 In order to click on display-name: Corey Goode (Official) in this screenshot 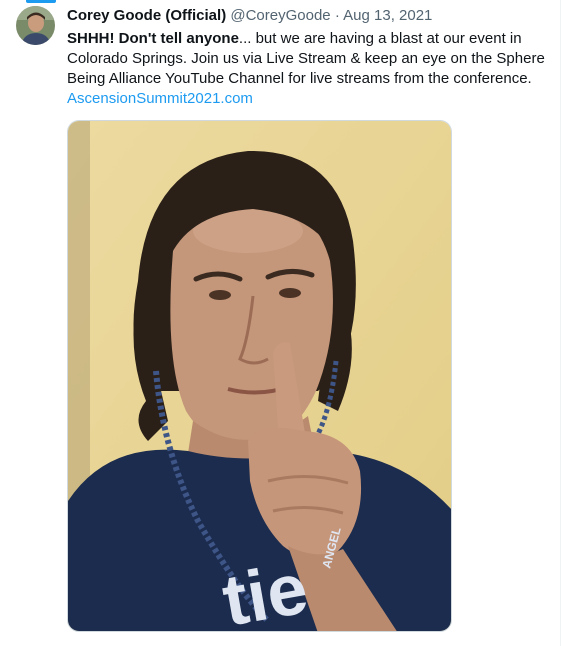, I will do `click(146, 15)`.